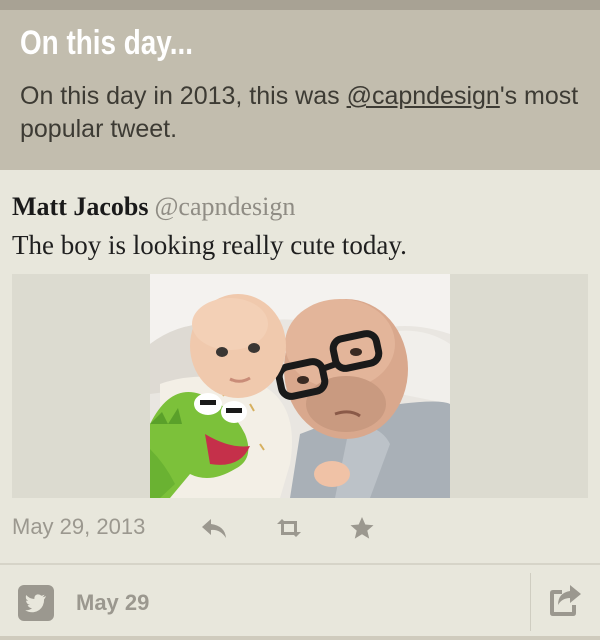  I want to click on retweet-button, so click(289, 528).